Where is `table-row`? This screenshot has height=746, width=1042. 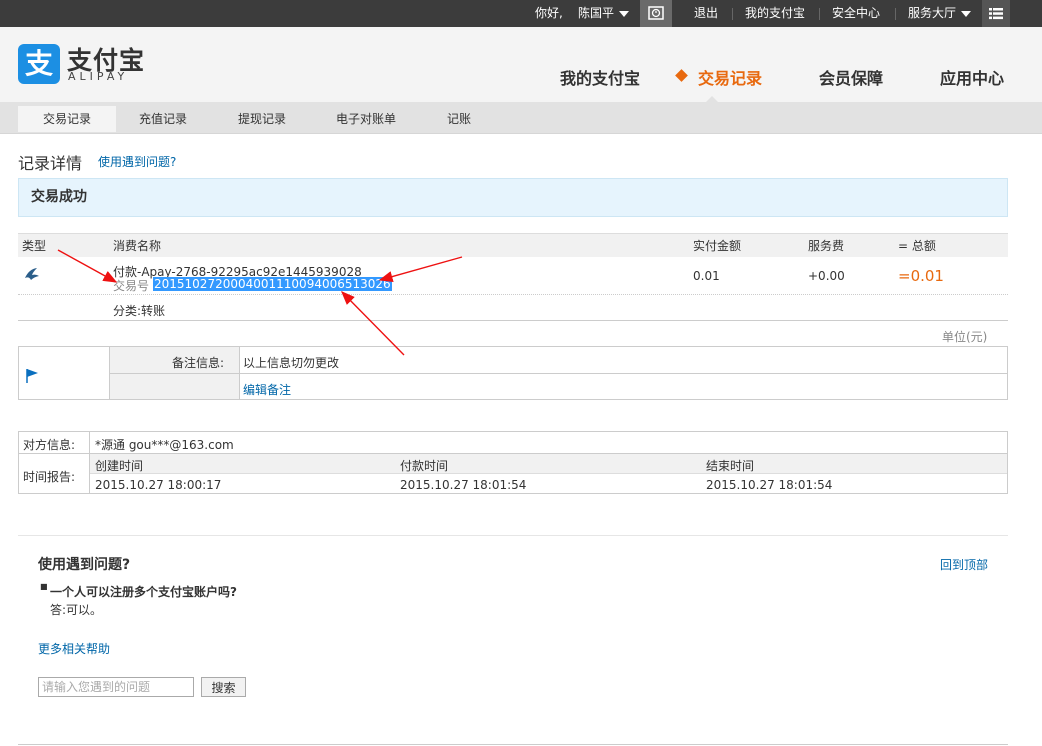
table-row is located at coordinates (513, 308).